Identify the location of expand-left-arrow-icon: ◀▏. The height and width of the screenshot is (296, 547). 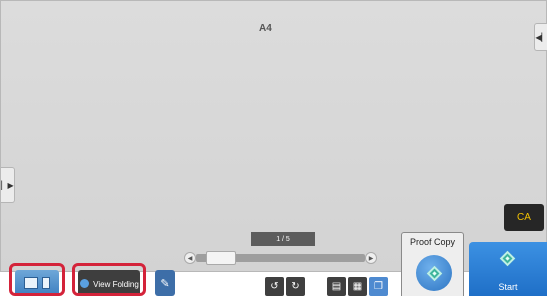
(541, 37).